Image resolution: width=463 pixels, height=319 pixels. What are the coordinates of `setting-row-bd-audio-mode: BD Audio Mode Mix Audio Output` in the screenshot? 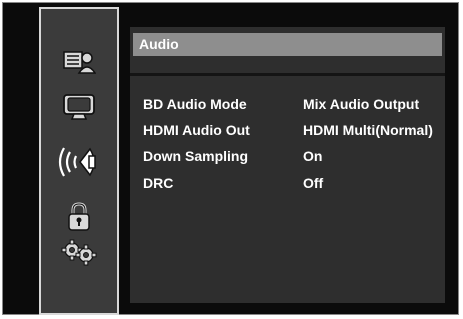 It's located at (293, 104).